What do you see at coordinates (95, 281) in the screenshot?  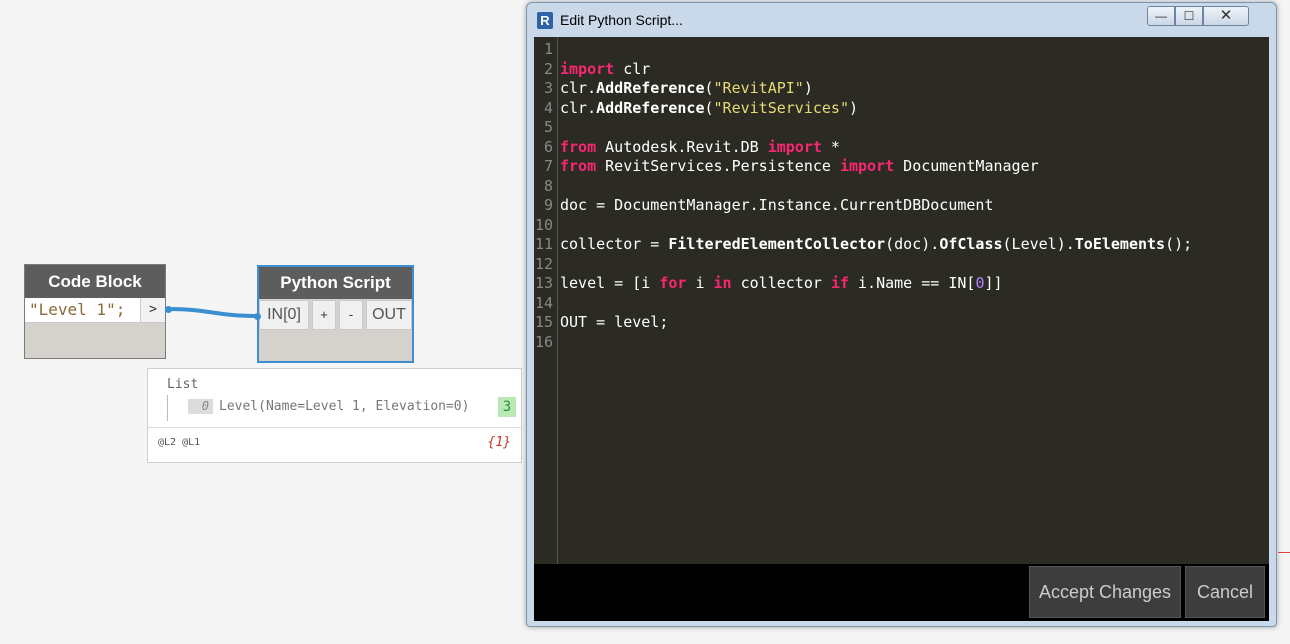 I see `code-block-title: Code Block` at bounding box center [95, 281].